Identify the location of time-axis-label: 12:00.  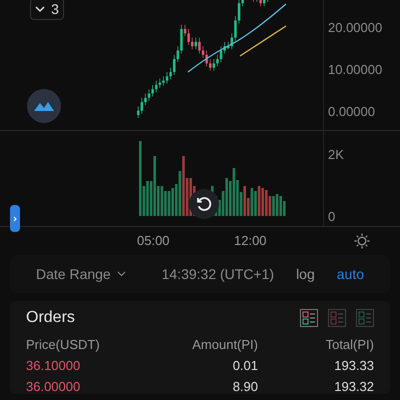
(250, 240).